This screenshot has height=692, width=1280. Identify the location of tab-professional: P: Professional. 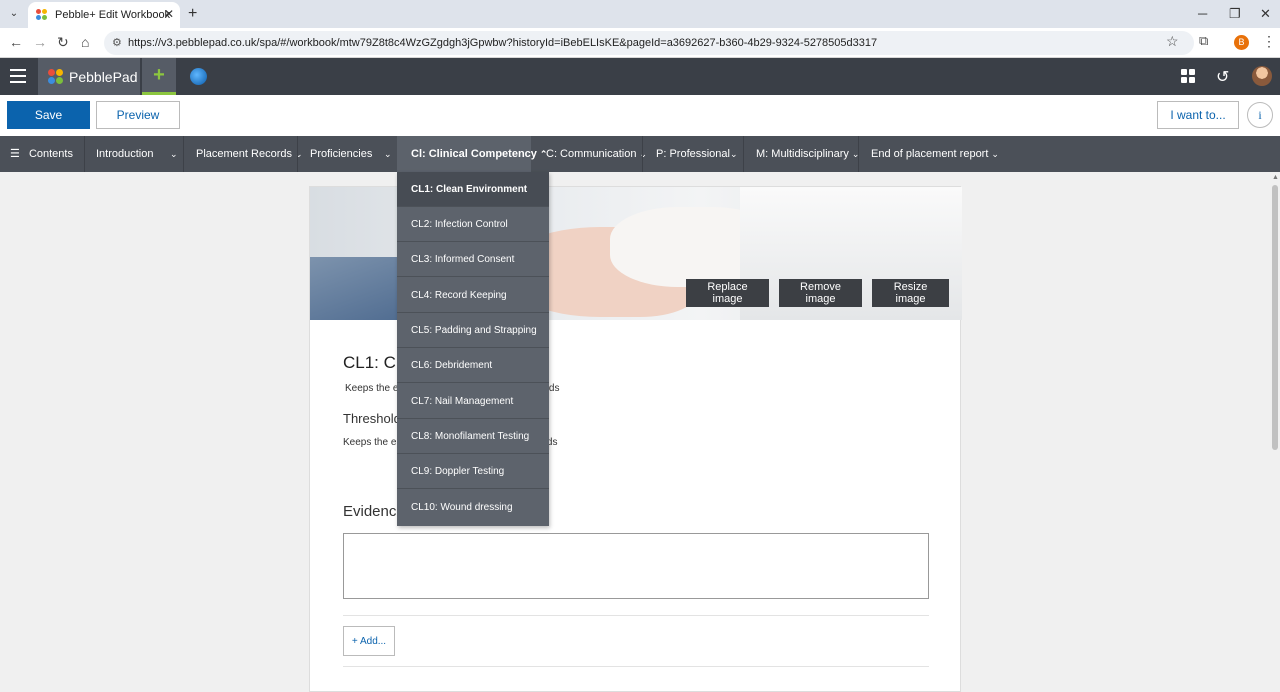
(693, 154).